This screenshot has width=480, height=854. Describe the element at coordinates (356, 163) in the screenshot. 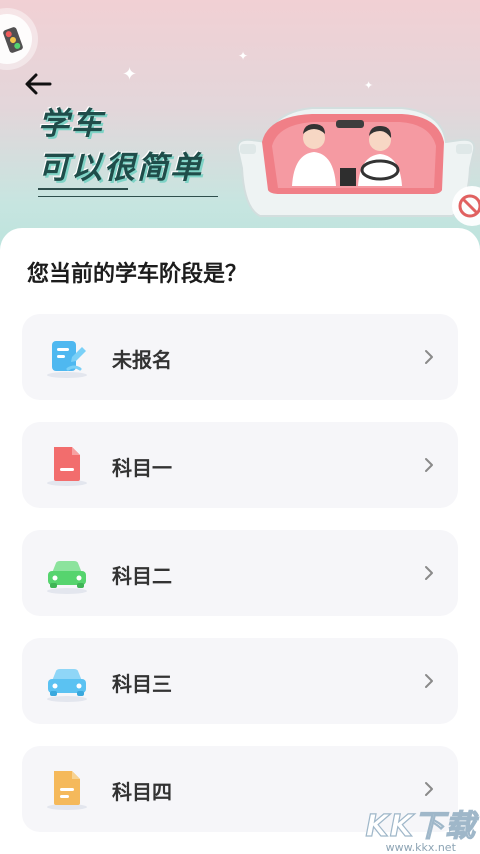

I see `car-illustration` at that location.